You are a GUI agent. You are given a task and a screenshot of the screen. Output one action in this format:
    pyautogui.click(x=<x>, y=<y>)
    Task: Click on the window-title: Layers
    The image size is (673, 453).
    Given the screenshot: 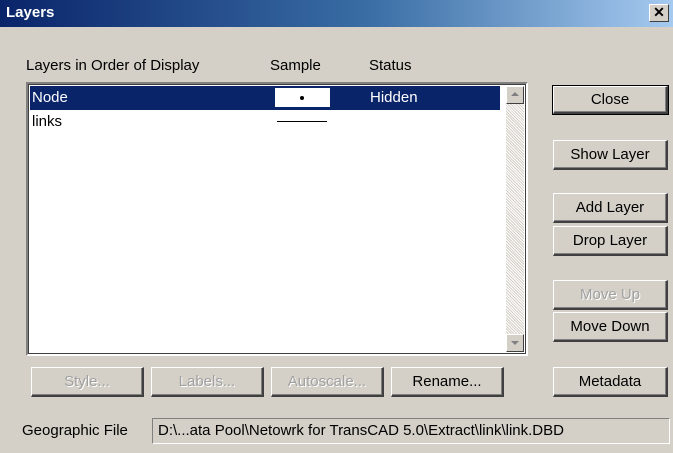 What is the action you would take?
    pyautogui.click(x=30, y=12)
    